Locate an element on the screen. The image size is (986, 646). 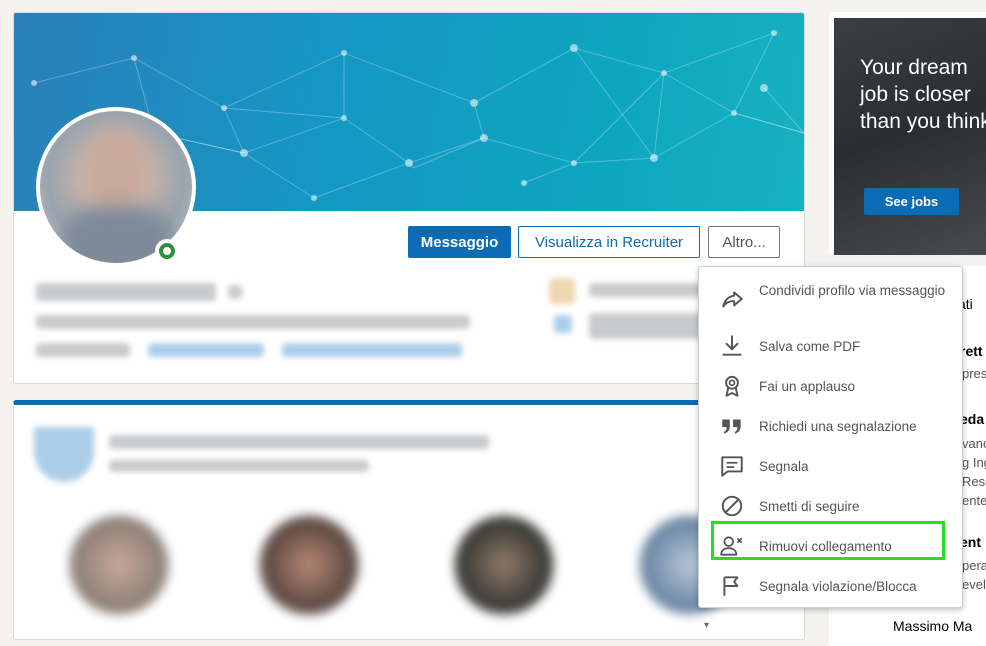
view-in-recruiter-button: Visualizza in Recruiter is located at coordinates (609, 242).